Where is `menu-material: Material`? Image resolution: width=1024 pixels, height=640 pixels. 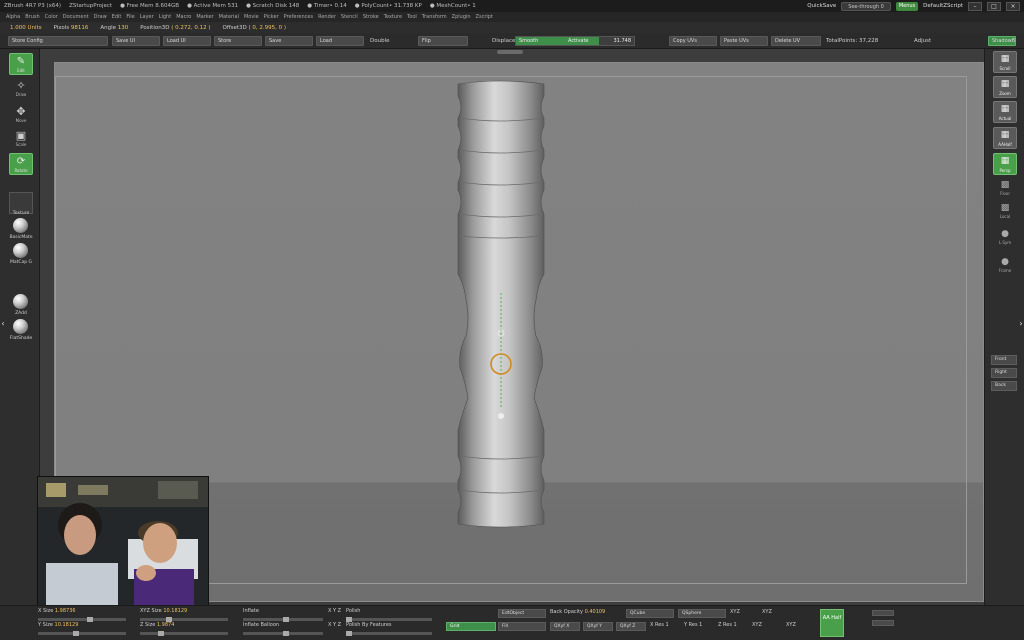 menu-material: Material is located at coordinates (229, 17).